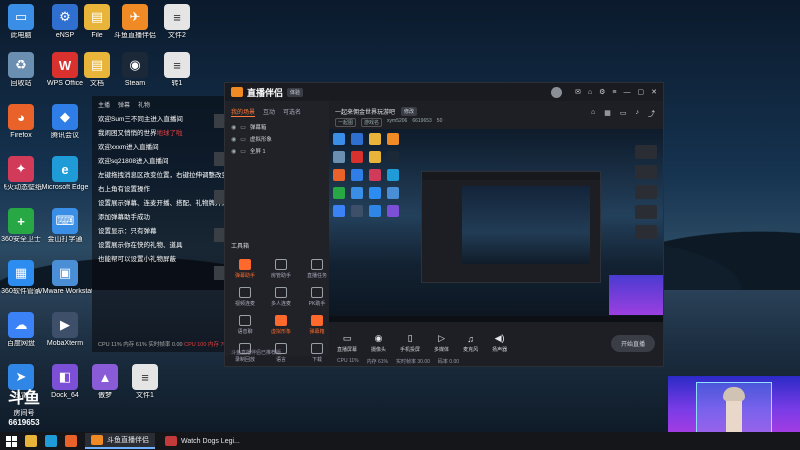 The height and width of the screenshot is (450, 800). What do you see at coordinates (410, 343) in the screenshot?
I see `source-control-button: ▯ 手机投屏` at bounding box center [410, 343].